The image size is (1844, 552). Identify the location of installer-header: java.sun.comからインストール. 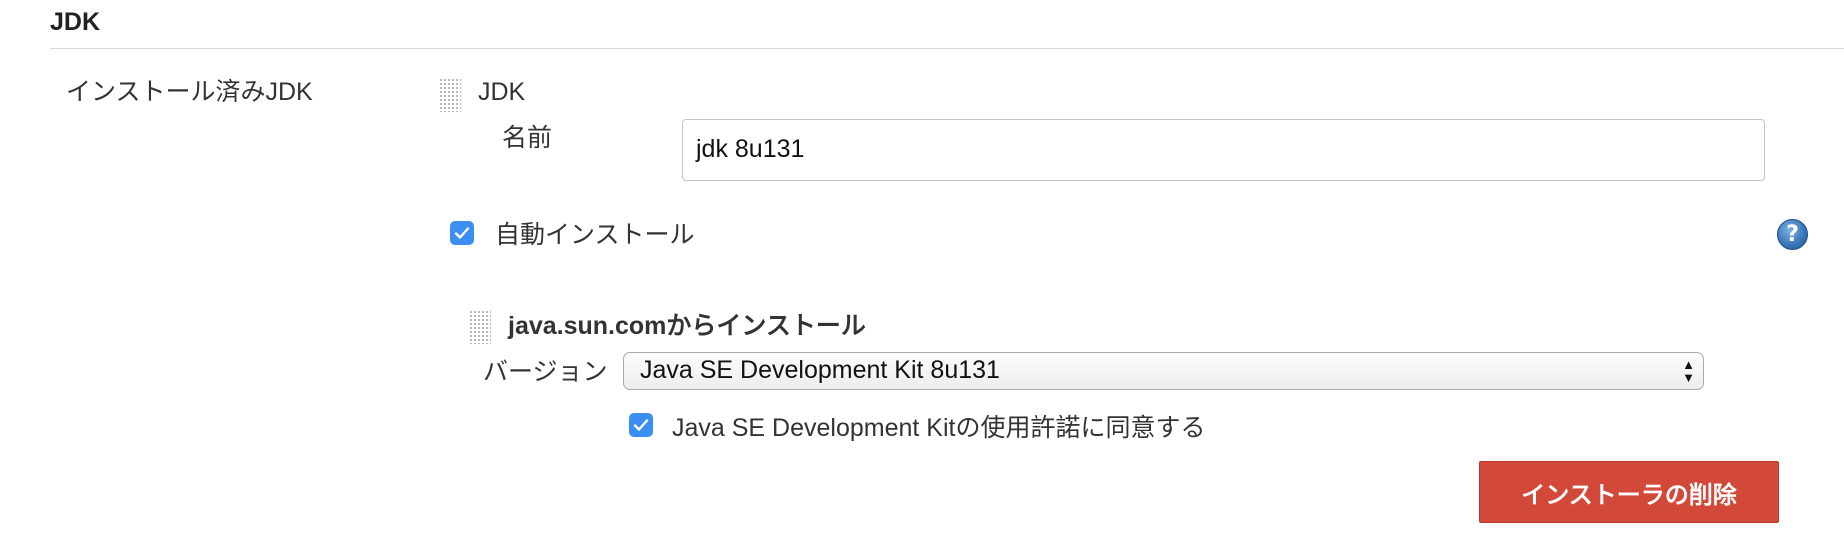
(687, 326).